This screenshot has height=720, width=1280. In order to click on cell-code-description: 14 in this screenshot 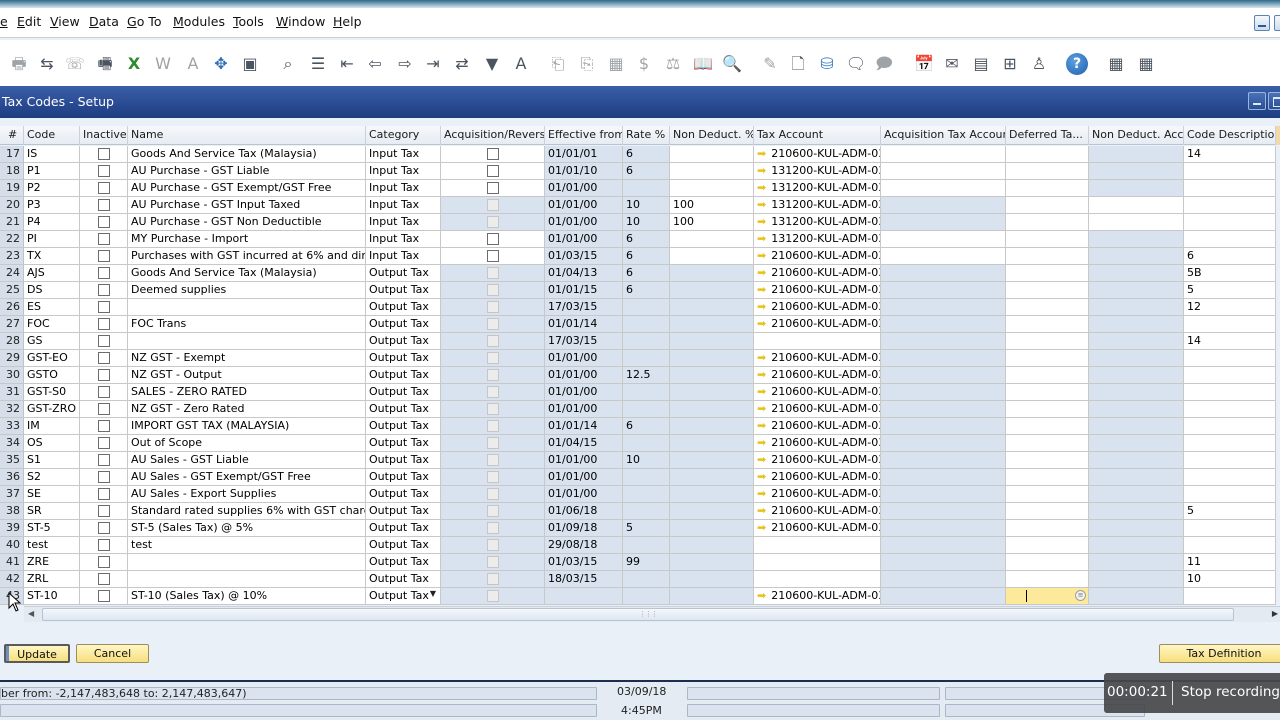, I will do `click(1230, 341)`.